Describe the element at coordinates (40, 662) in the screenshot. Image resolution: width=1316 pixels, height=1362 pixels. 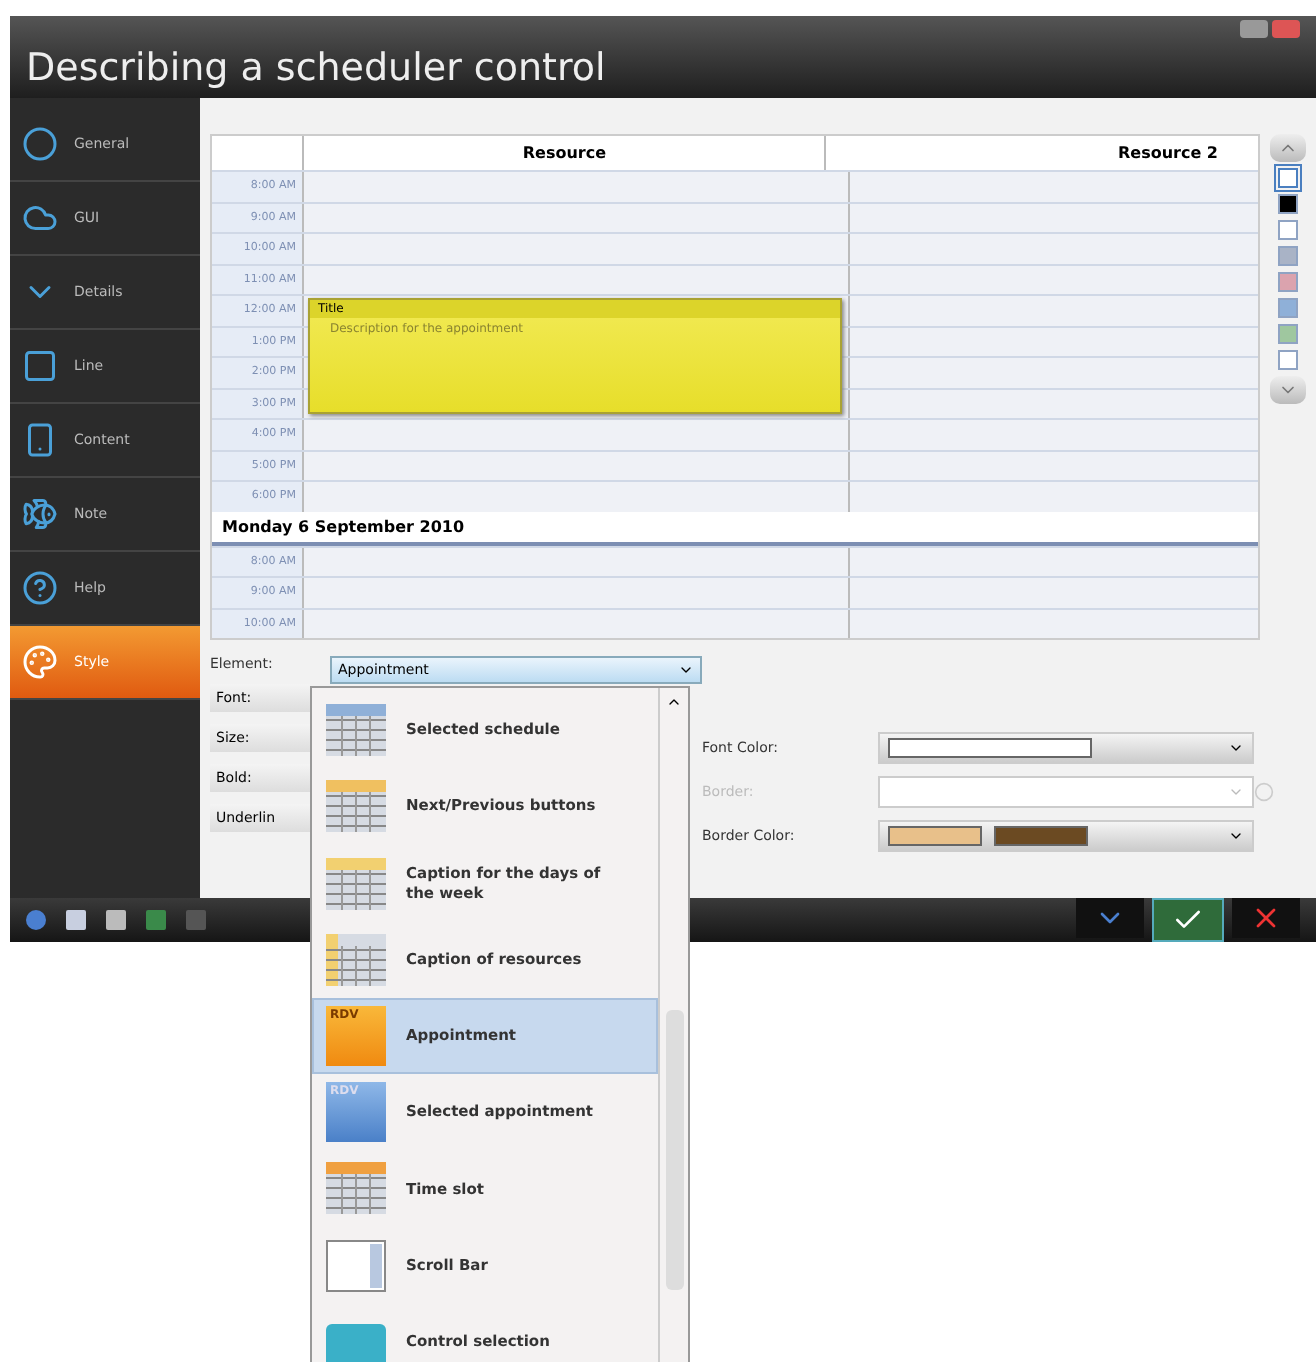
I see `palette-icon` at that location.